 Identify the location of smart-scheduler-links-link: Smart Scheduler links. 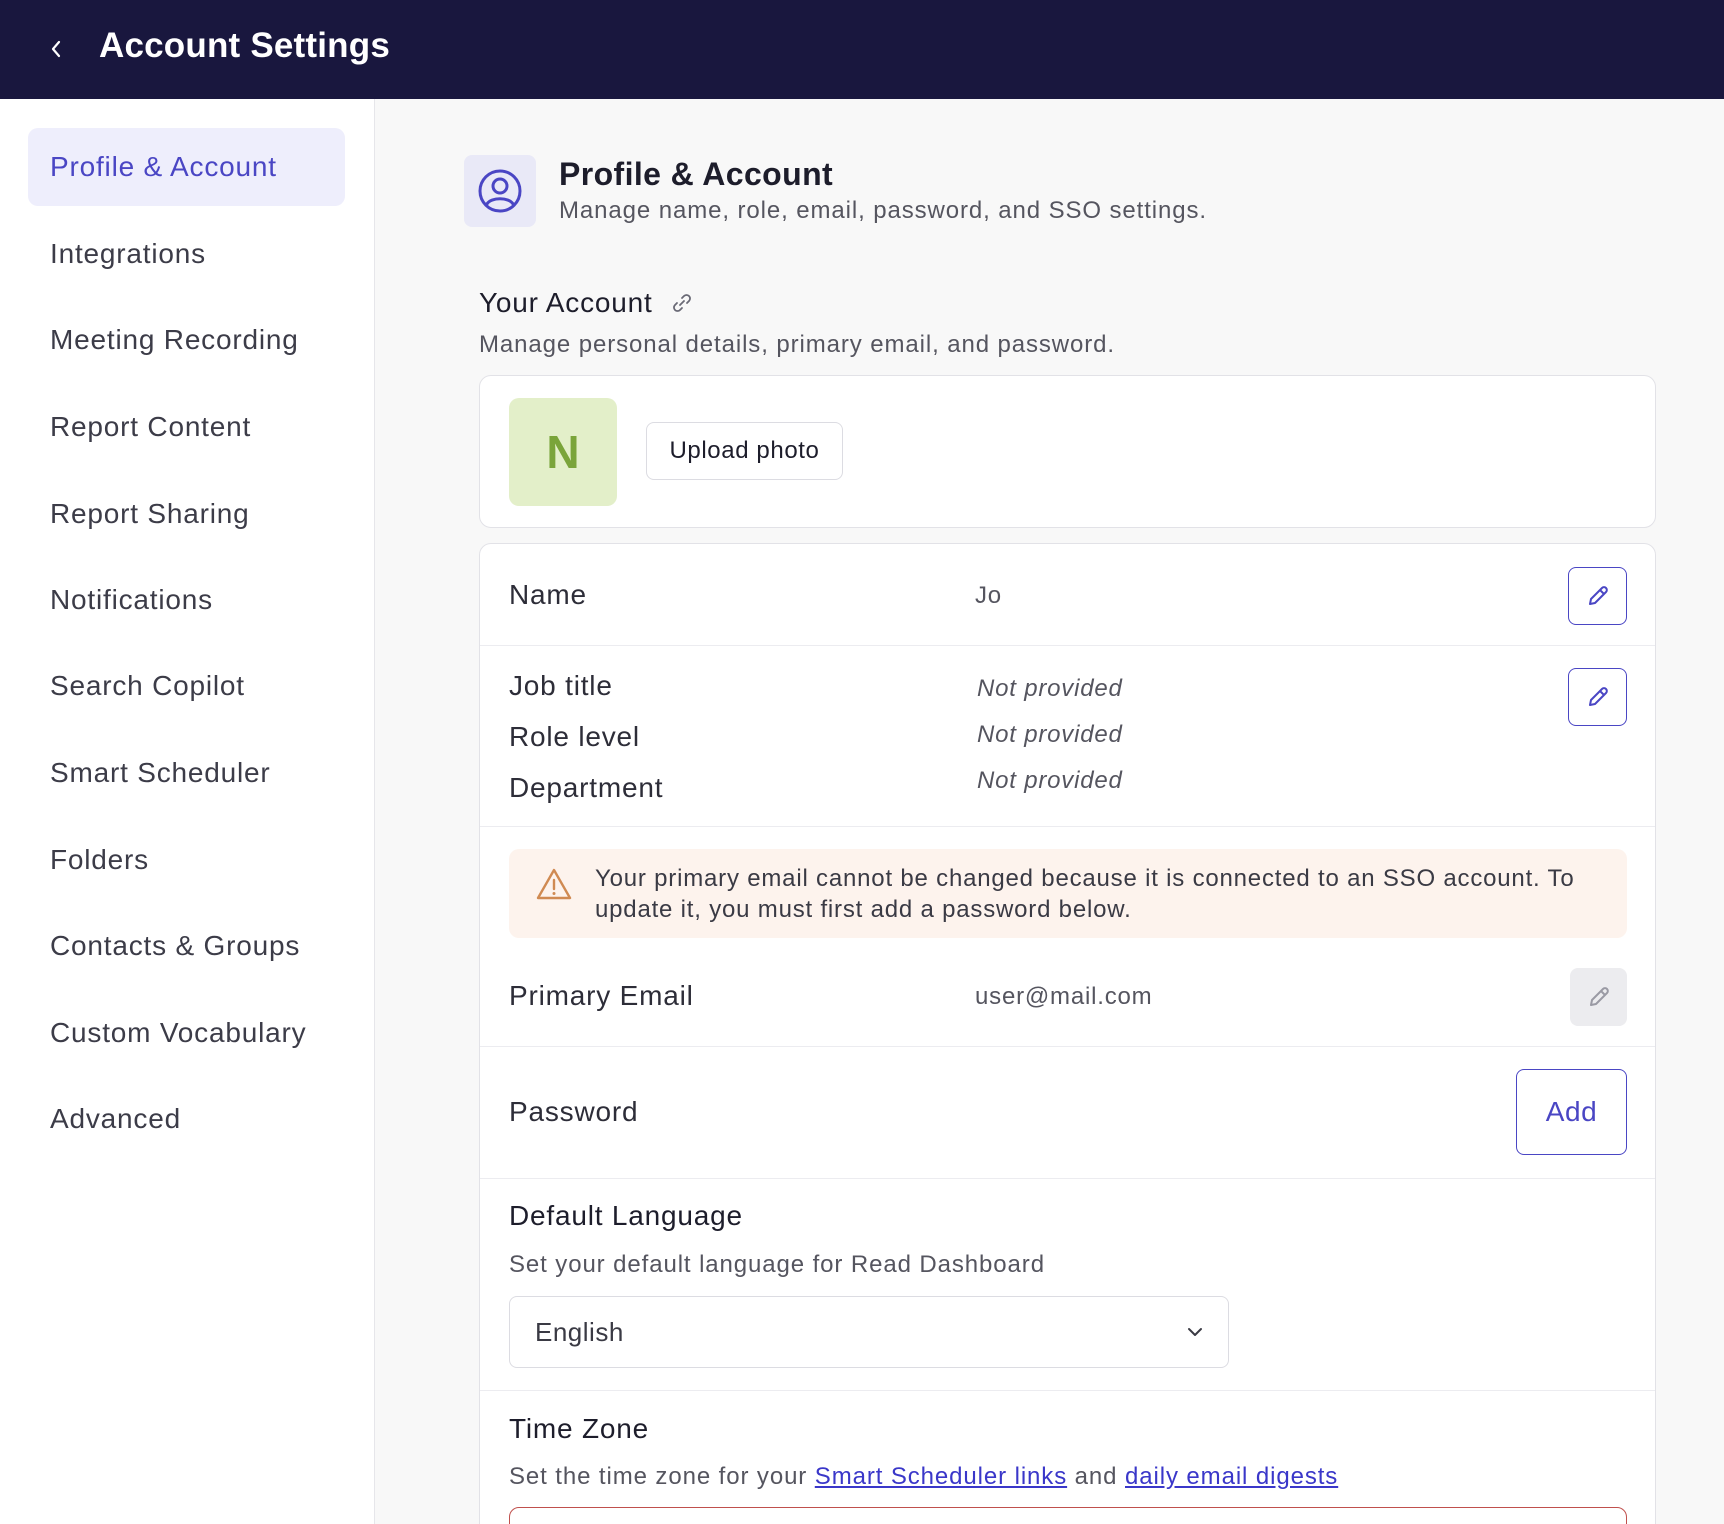
(941, 1476).